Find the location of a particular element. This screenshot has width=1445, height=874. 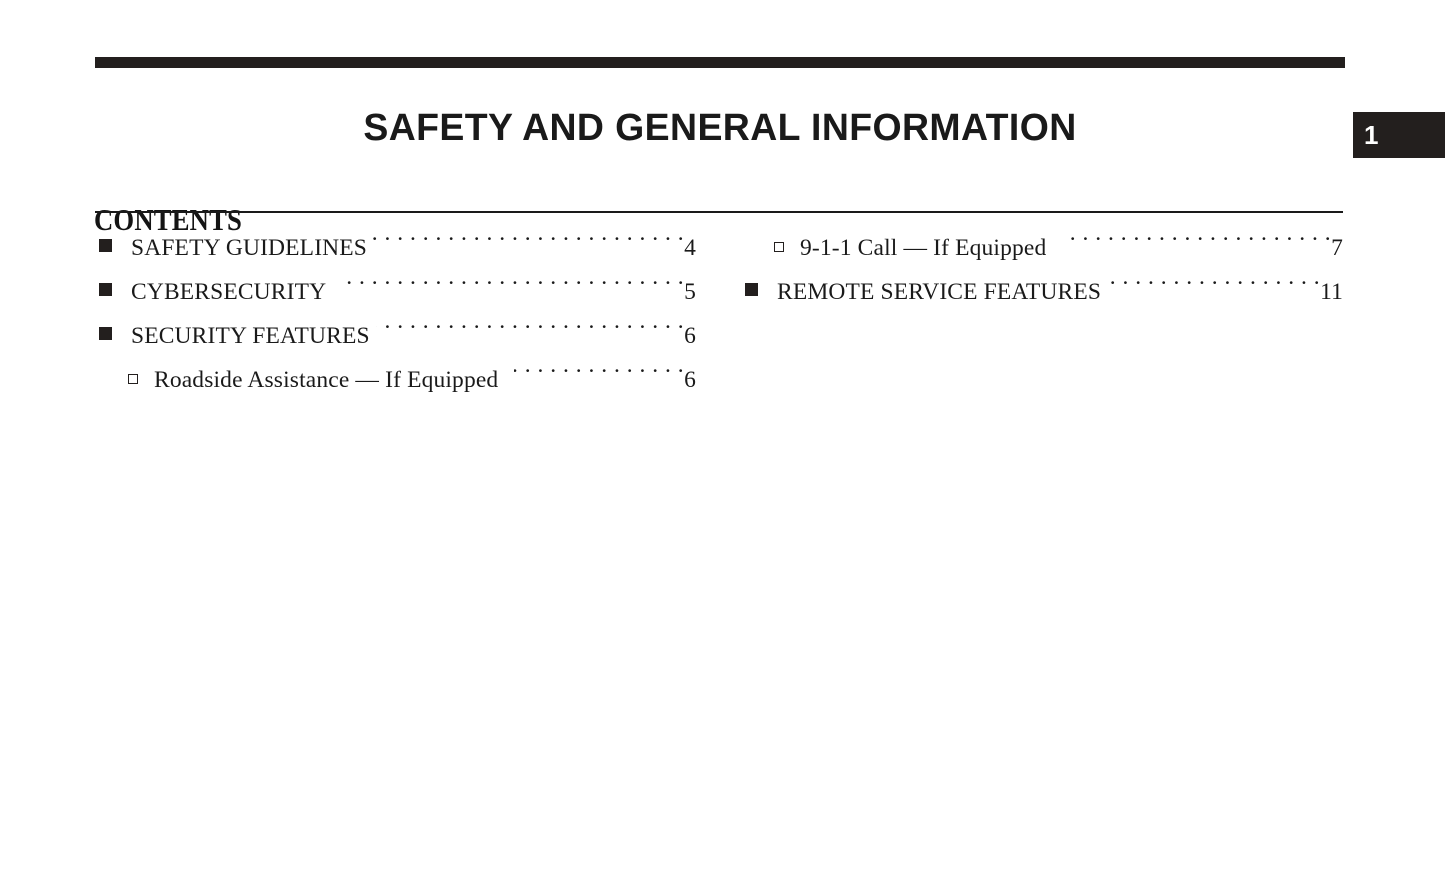

toc-entry-label: Roadside Assistance — If Equipped is located at coordinates (326, 380).